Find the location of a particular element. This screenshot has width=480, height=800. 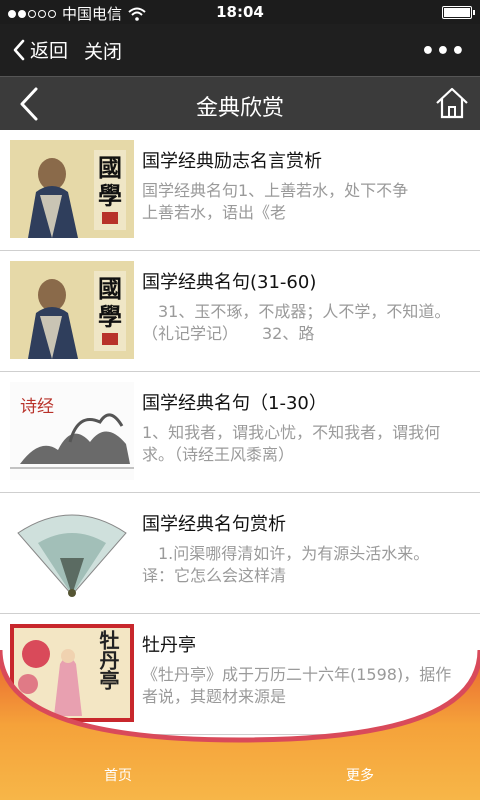

page-title: 金典欣赏 is located at coordinates (239, 108).